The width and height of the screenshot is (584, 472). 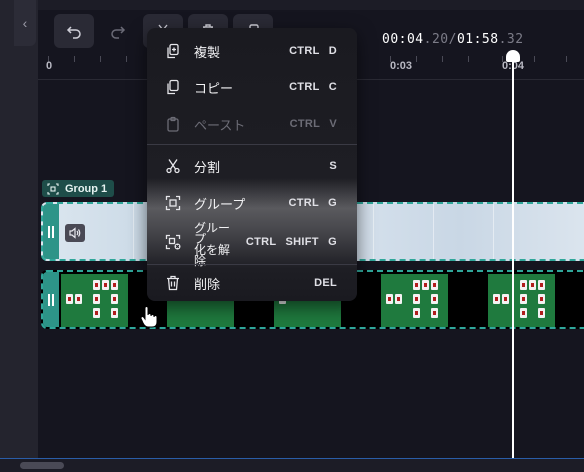 I want to click on menu-item-delete: 削除 DEL, so click(x=252, y=283).